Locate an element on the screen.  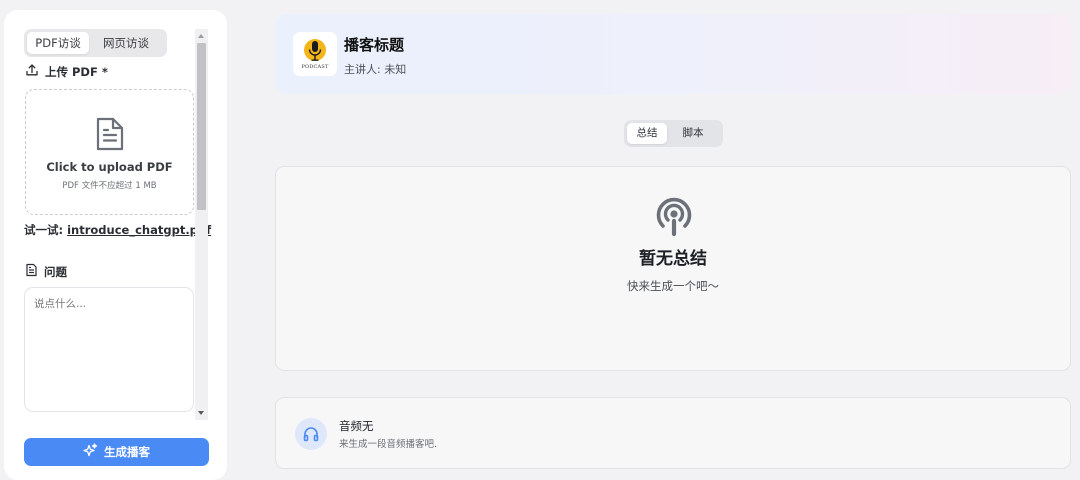
audio-card: 音频无 来生成一段音频播客吧. is located at coordinates (673, 433).